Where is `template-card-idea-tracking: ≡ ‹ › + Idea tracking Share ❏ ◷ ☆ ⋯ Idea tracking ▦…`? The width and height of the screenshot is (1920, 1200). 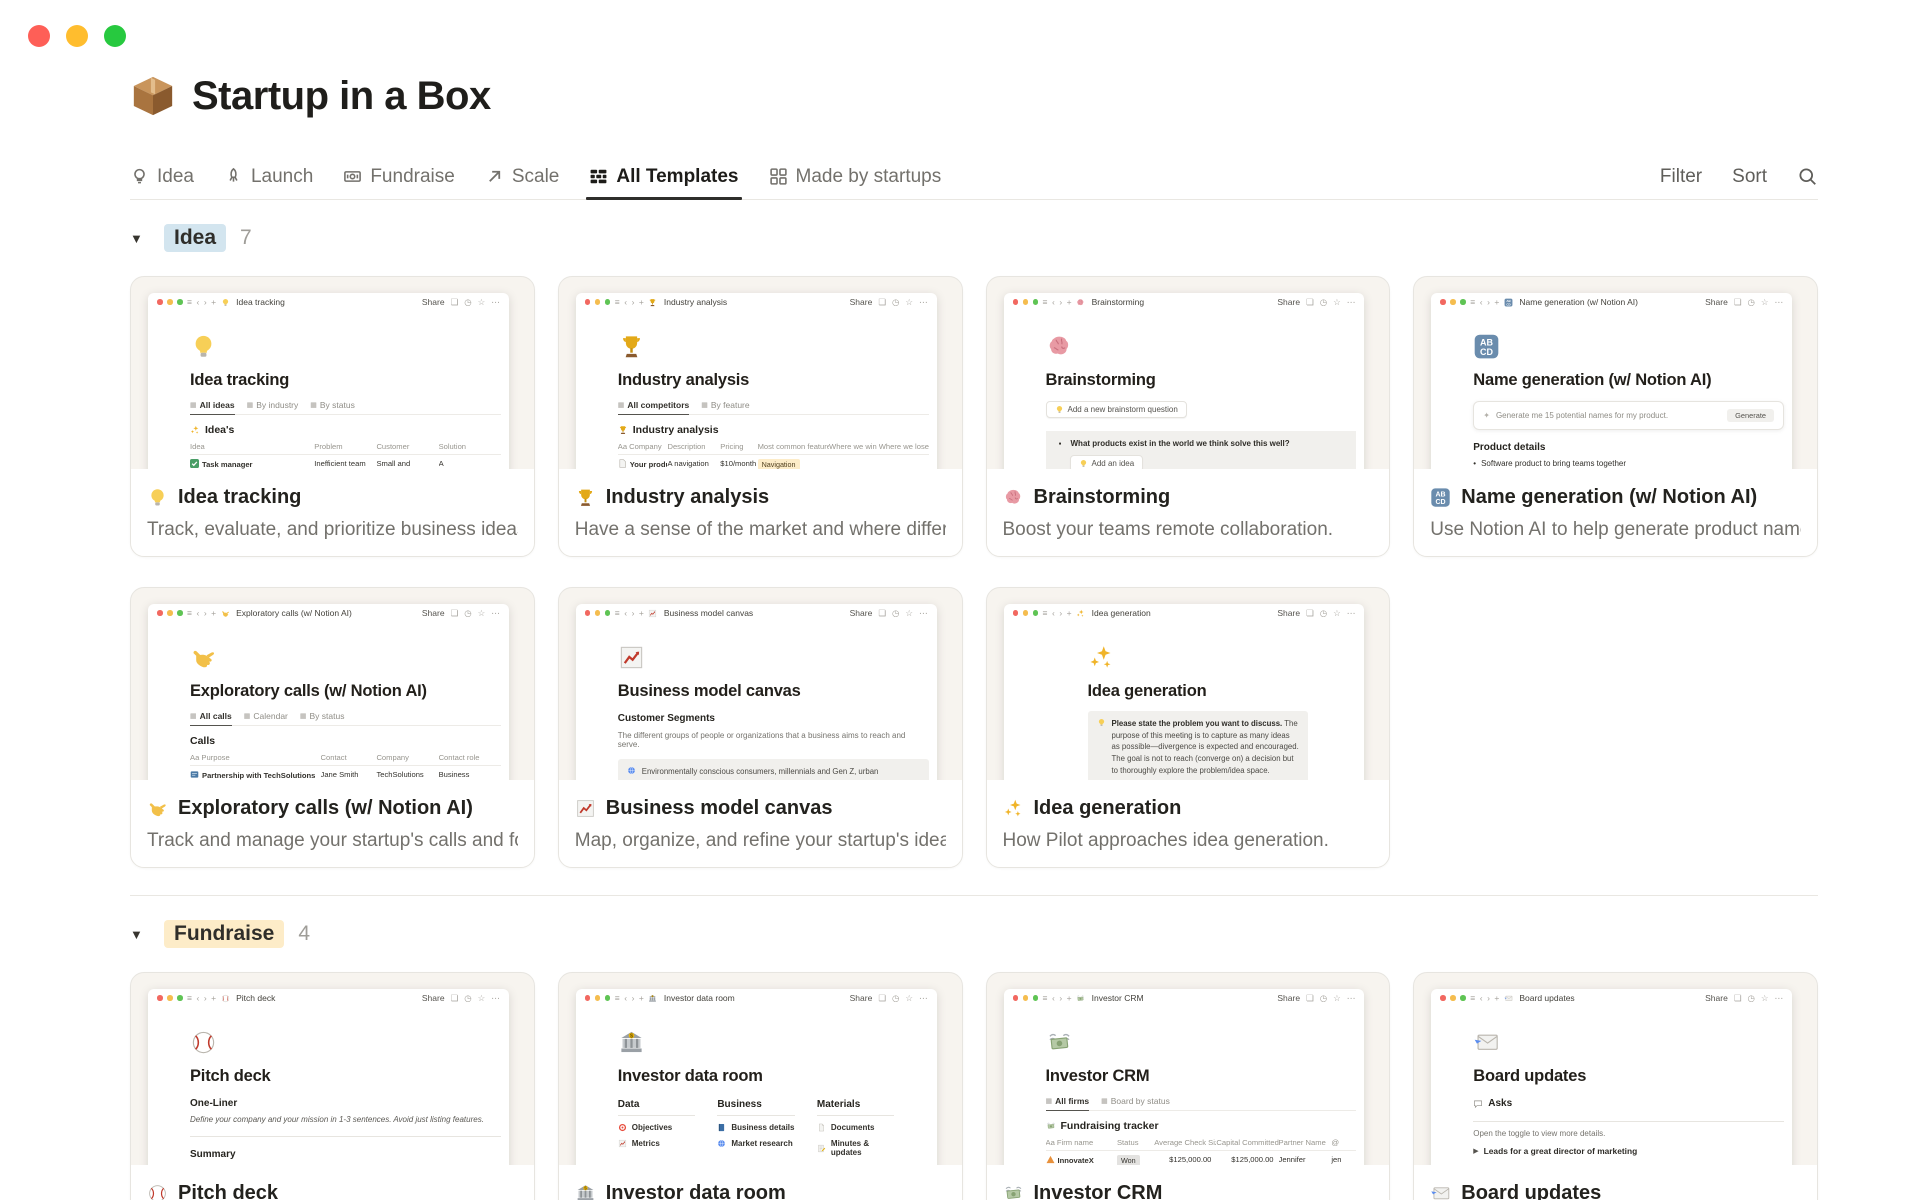
template-card-idea-tracking: ≡ ‹ › + Idea tracking Share ❏ ◷ ☆ ⋯ Idea tracking ▦… is located at coordinates (332, 416).